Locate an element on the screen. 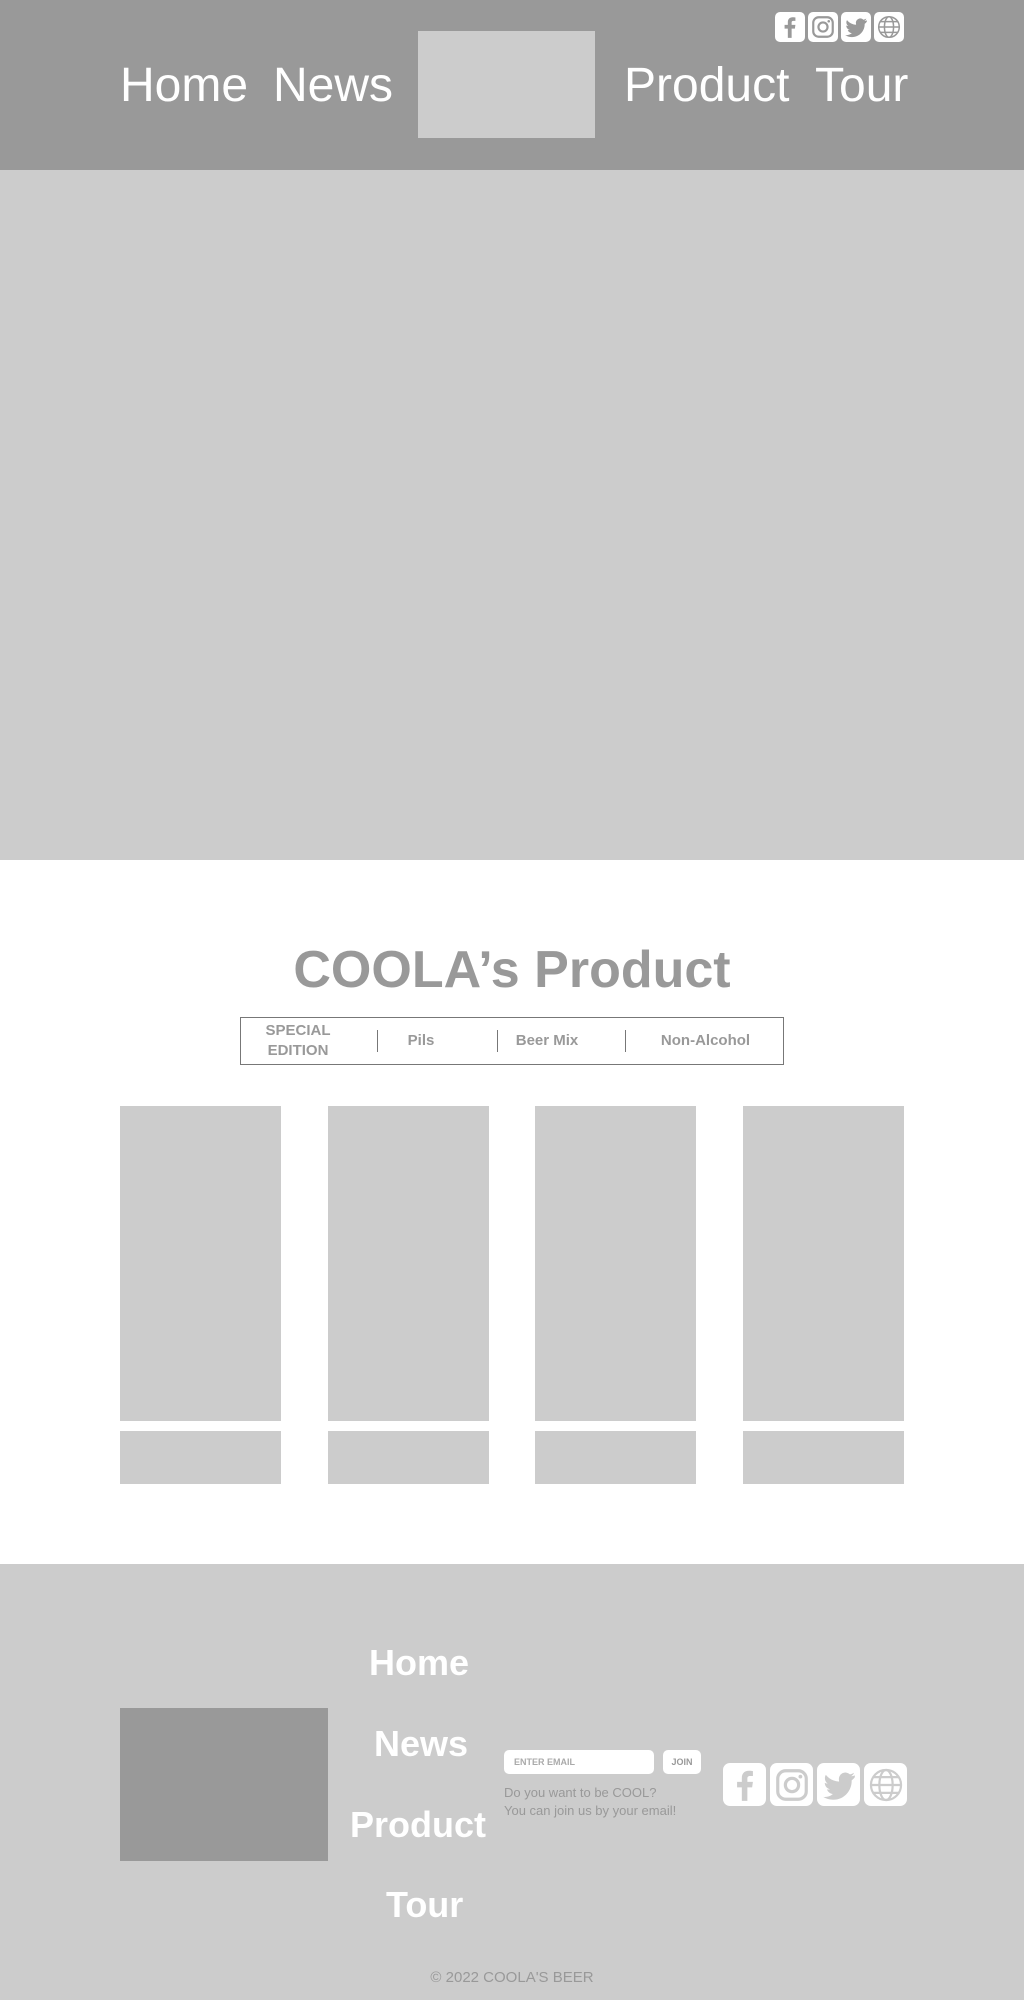 The image size is (1024, 2000). tab-pils: Pils is located at coordinates (421, 1041).